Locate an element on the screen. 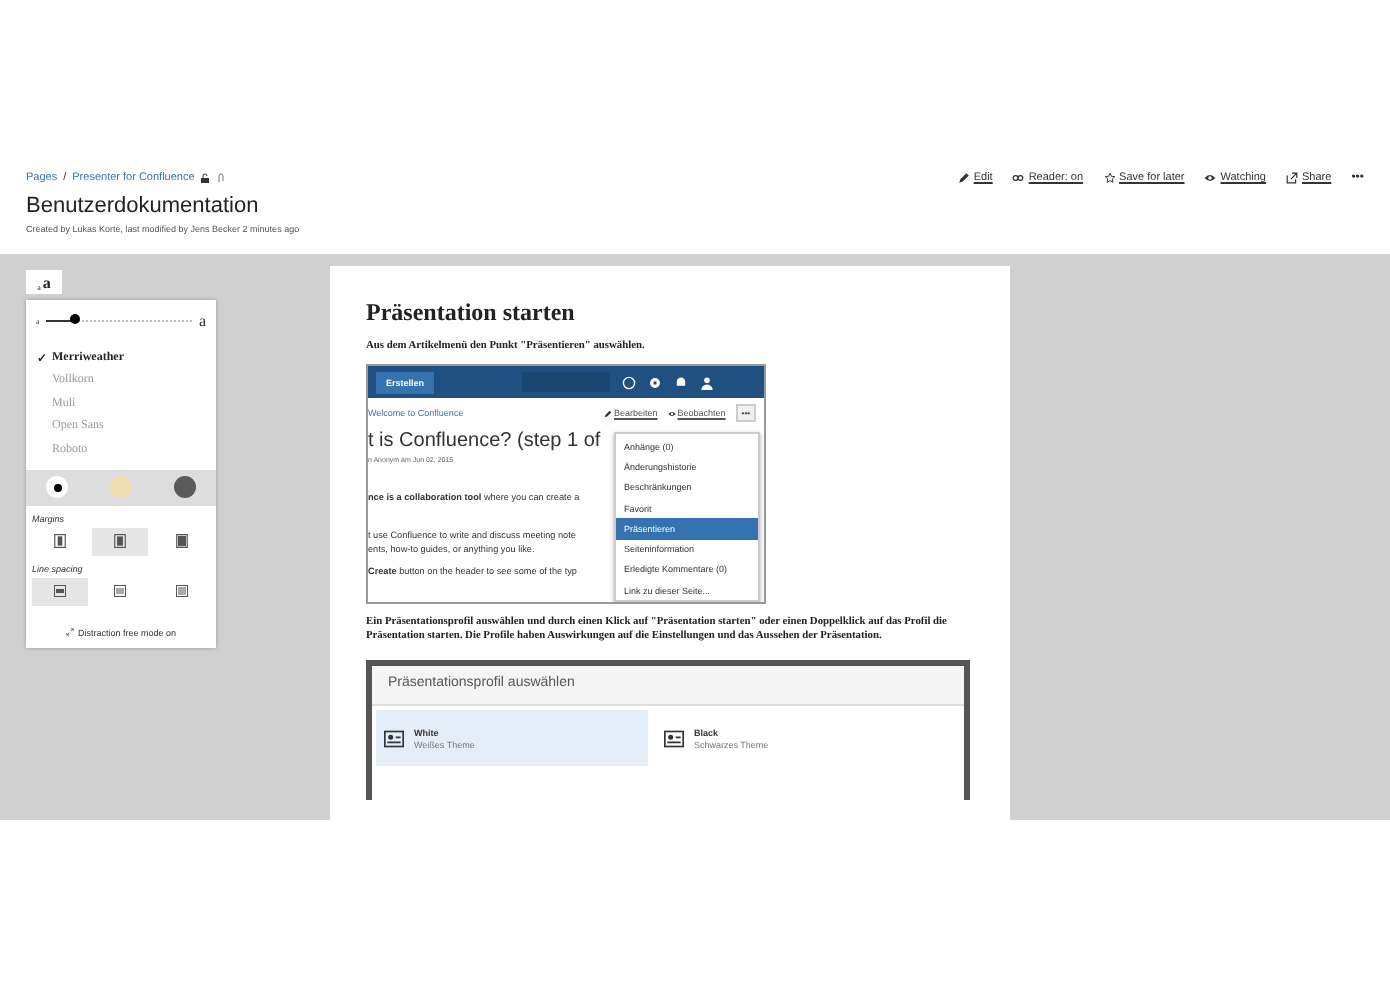 This screenshot has width=1390, height=988. article-heading: Präsentation starten is located at coordinates (471, 313).